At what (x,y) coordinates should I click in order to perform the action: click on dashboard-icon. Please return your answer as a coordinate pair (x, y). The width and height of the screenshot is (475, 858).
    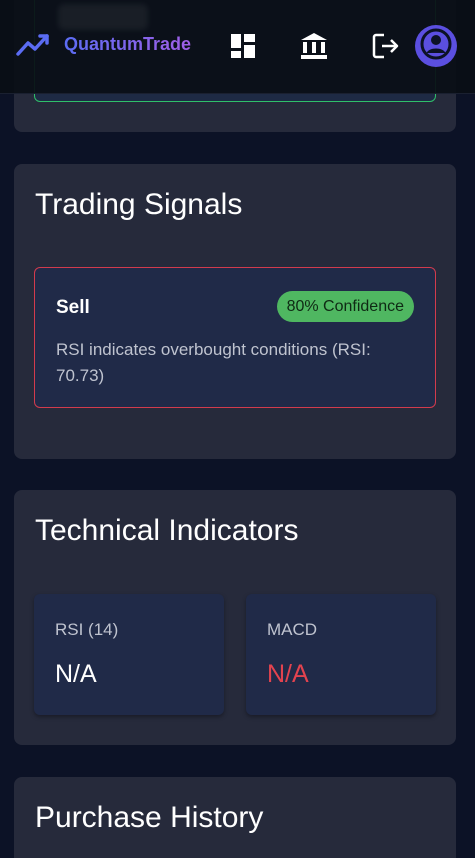
    Looking at the image, I should click on (243, 46).